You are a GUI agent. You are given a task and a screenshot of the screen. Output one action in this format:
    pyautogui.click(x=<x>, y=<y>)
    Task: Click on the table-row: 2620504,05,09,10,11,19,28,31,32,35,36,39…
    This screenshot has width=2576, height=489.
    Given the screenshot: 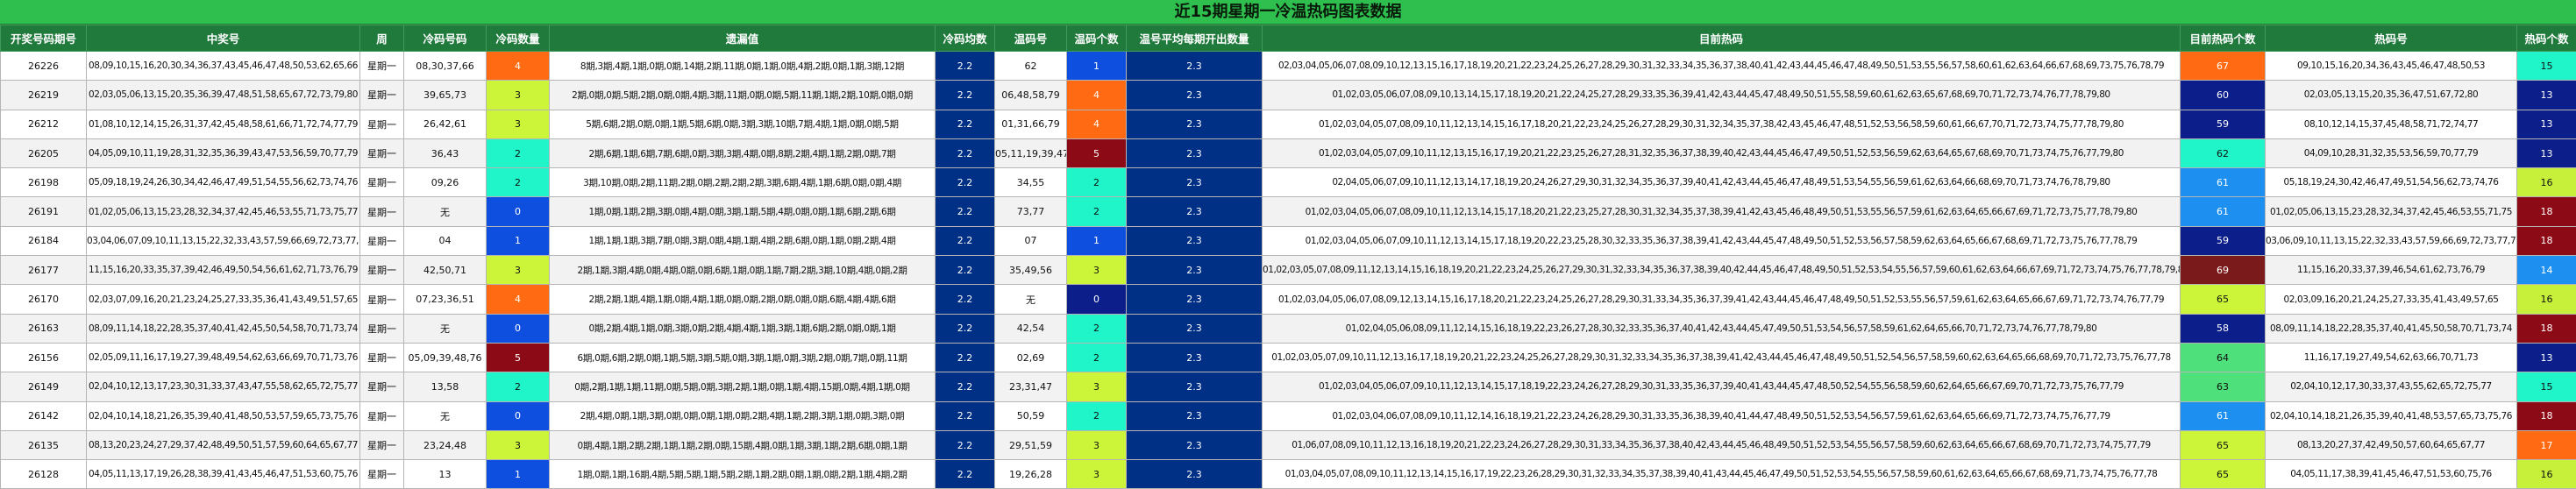 What is the action you would take?
    pyautogui.click(x=1288, y=153)
    